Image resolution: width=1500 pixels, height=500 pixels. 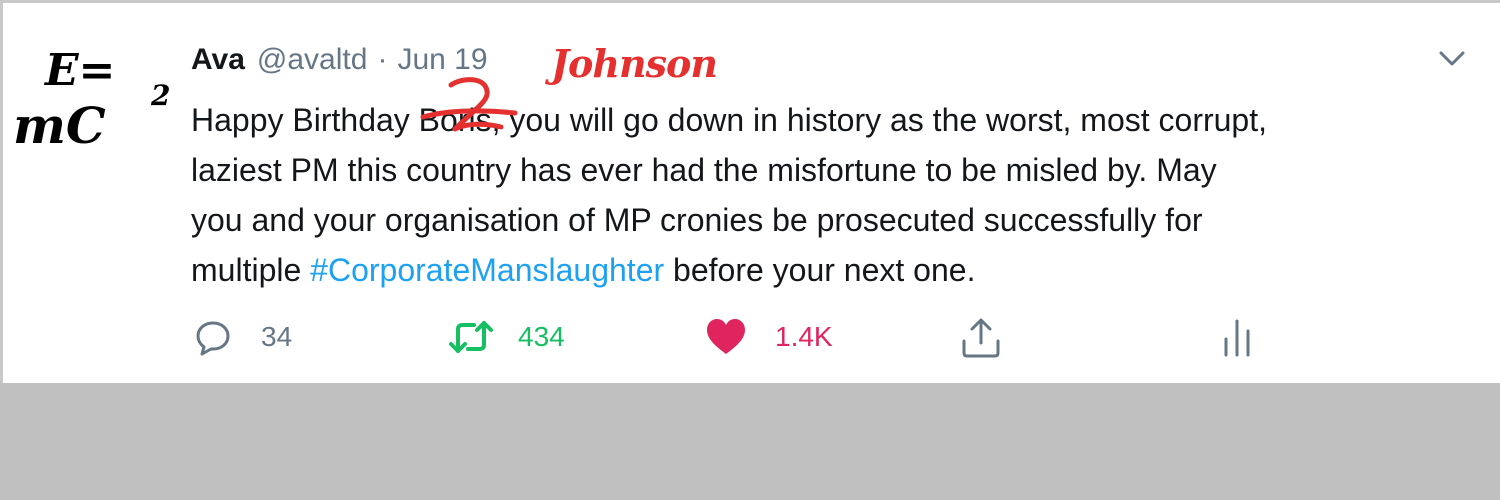 I want to click on like-button: 1.4K, so click(x=769, y=337).